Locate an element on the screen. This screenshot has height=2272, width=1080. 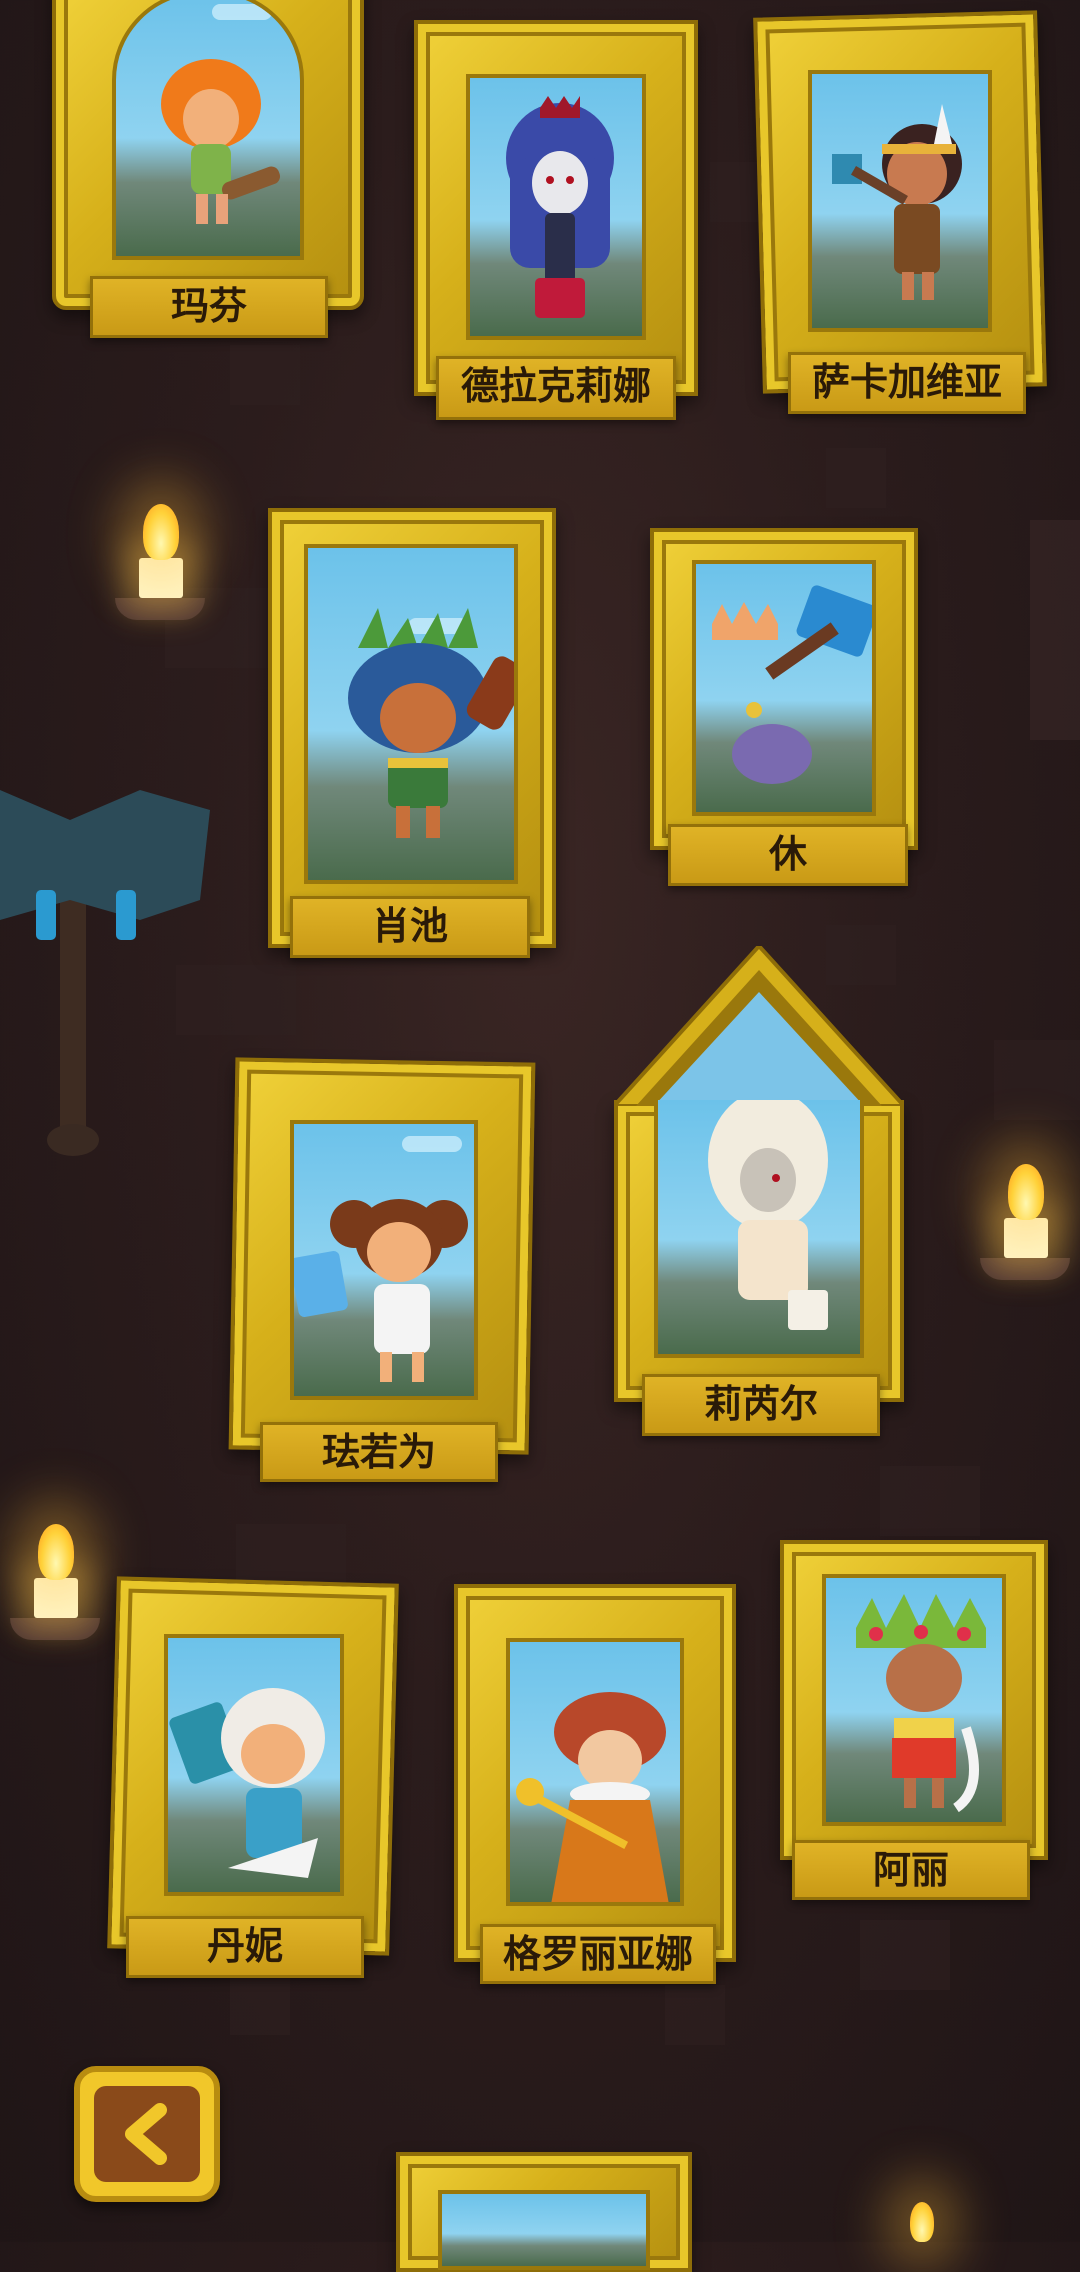
hero-name-plate: 莉芮尔 is located at coordinates (761, 1405).